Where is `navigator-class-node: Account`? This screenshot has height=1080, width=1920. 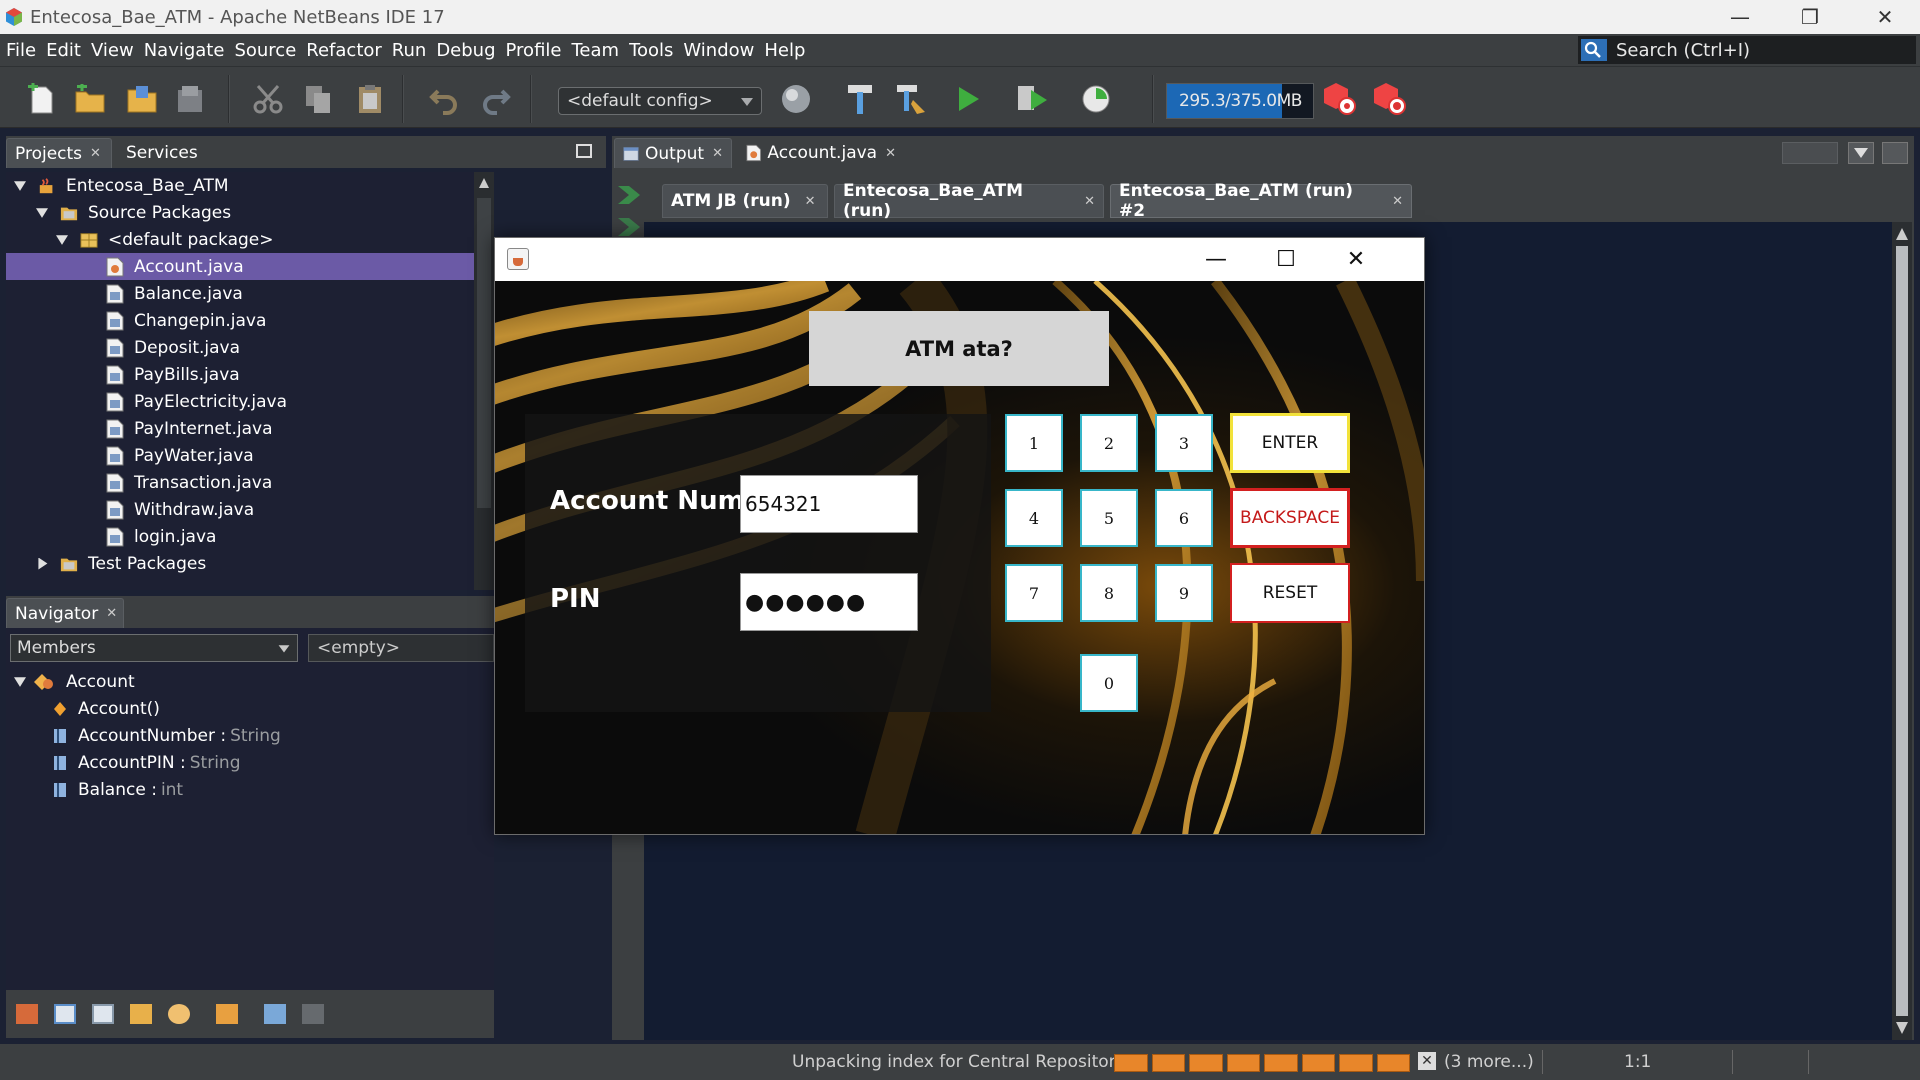
navigator-class-node: Account is located at coordinates (250, 681).